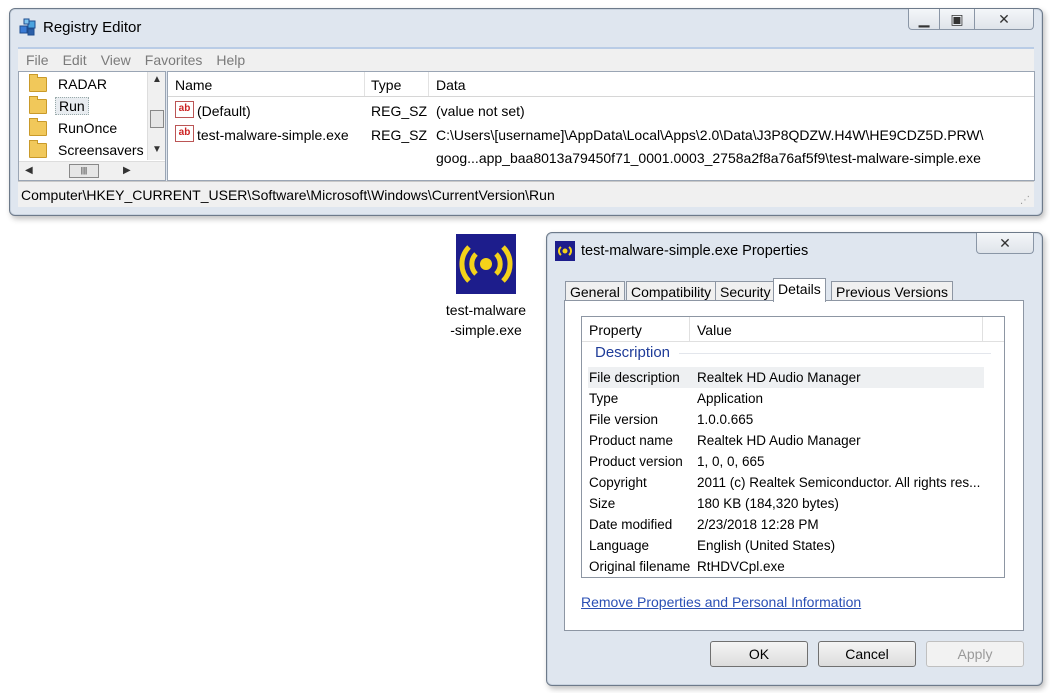  What do you see at coordinates (565, 251) in the screenshot?
I see `audio-manager-icon` at bounding box center [565, 251].